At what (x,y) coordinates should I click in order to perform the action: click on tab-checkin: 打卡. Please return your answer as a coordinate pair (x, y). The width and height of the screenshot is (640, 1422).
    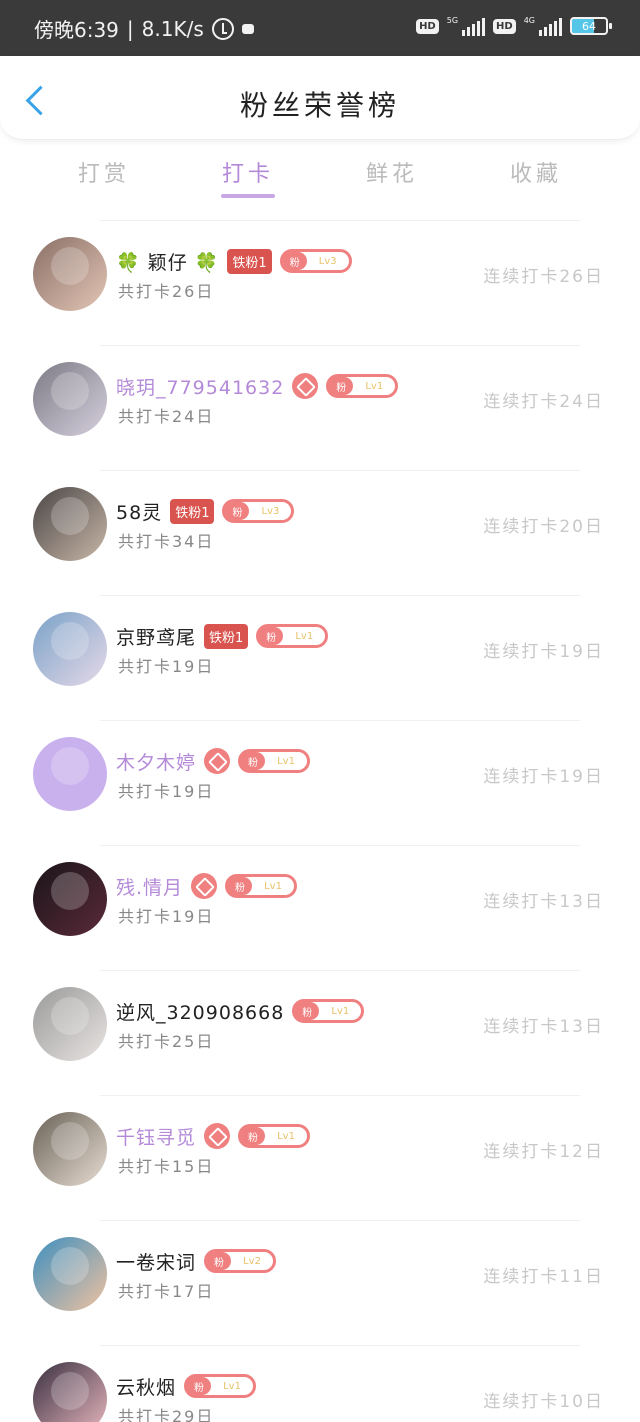
    Looking at the image, I should click on (248, 172).